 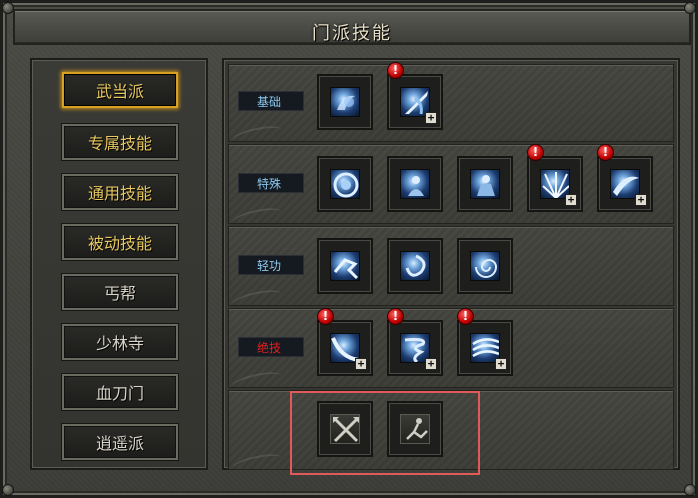 I want to click on vortex-icon, so click(x=485, y=266).